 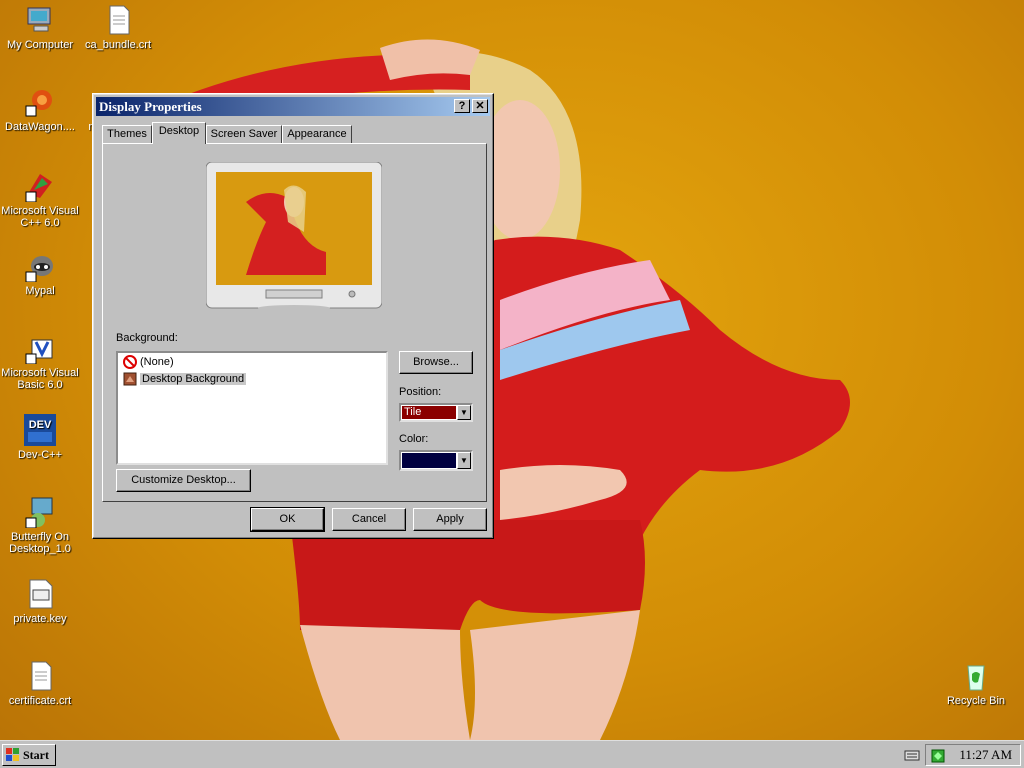 I want to click on key-file-icon, so click(x=40, y=594).